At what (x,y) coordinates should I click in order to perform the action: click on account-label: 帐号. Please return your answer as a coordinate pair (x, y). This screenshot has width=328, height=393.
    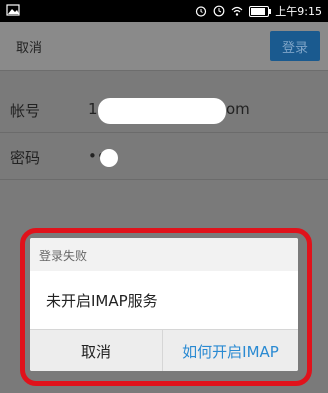
    Looking at the image, I should click on (25, 111).